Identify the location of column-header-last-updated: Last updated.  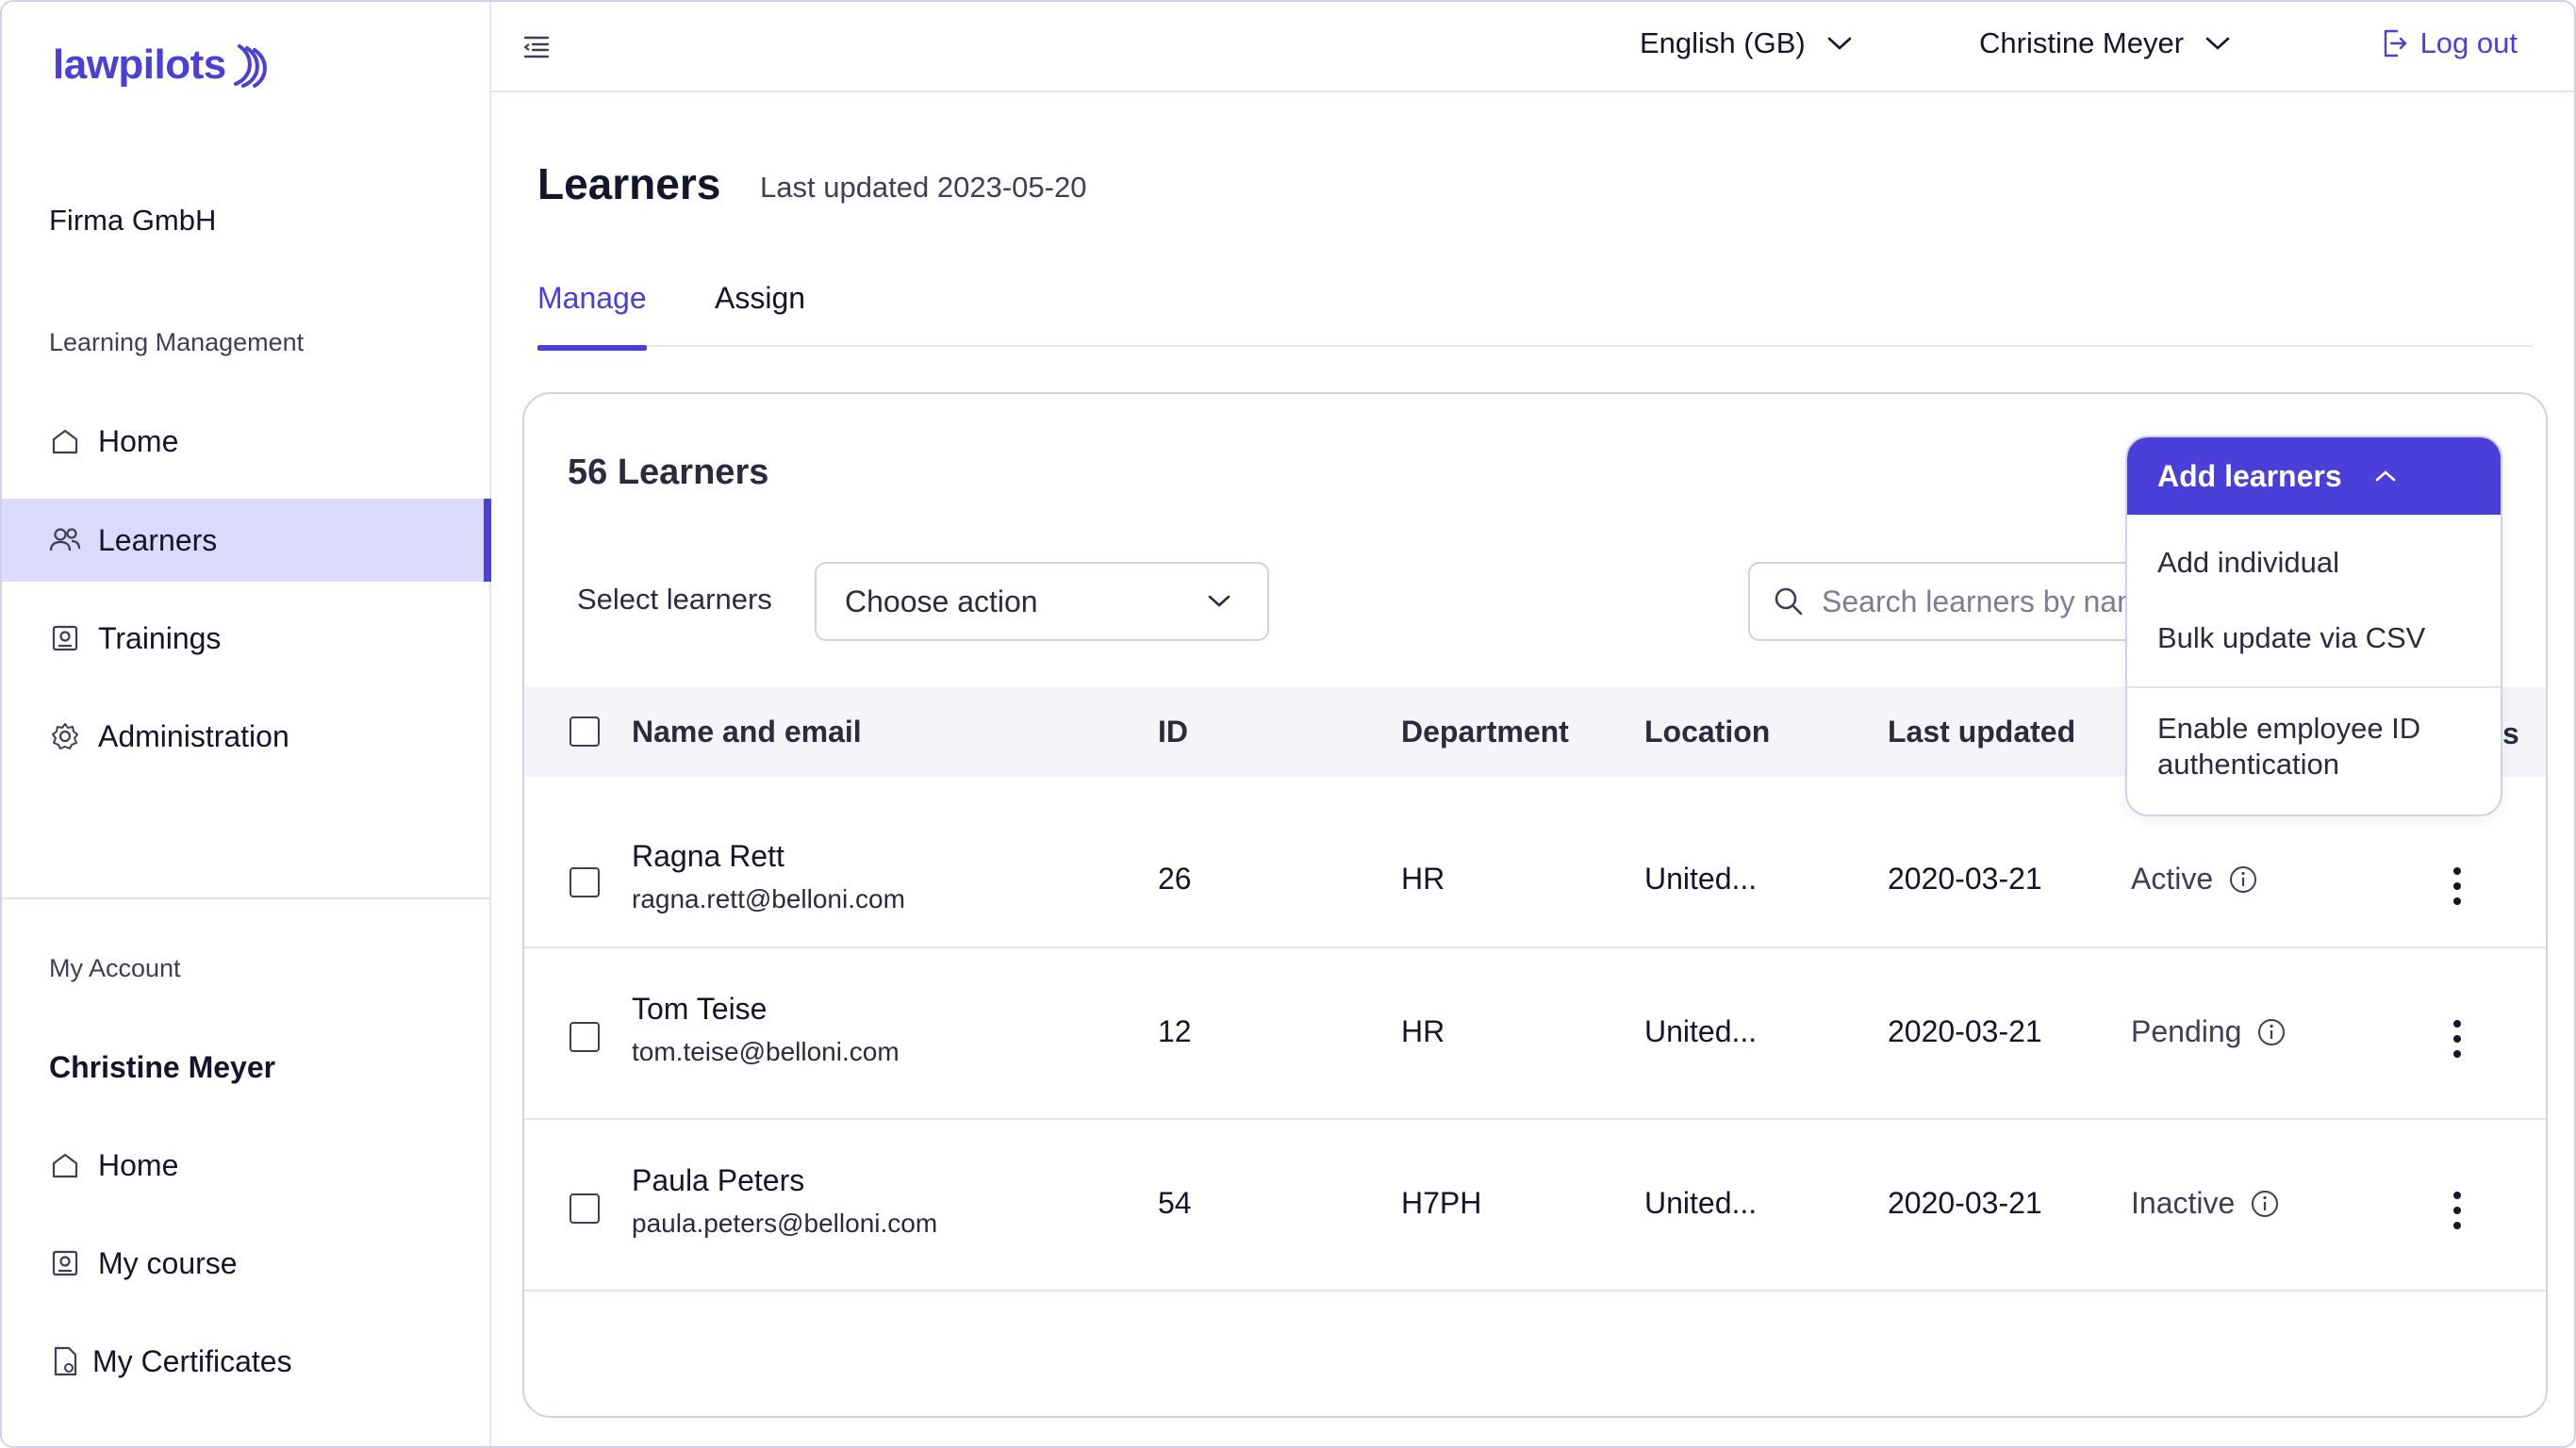
(1981, 732).